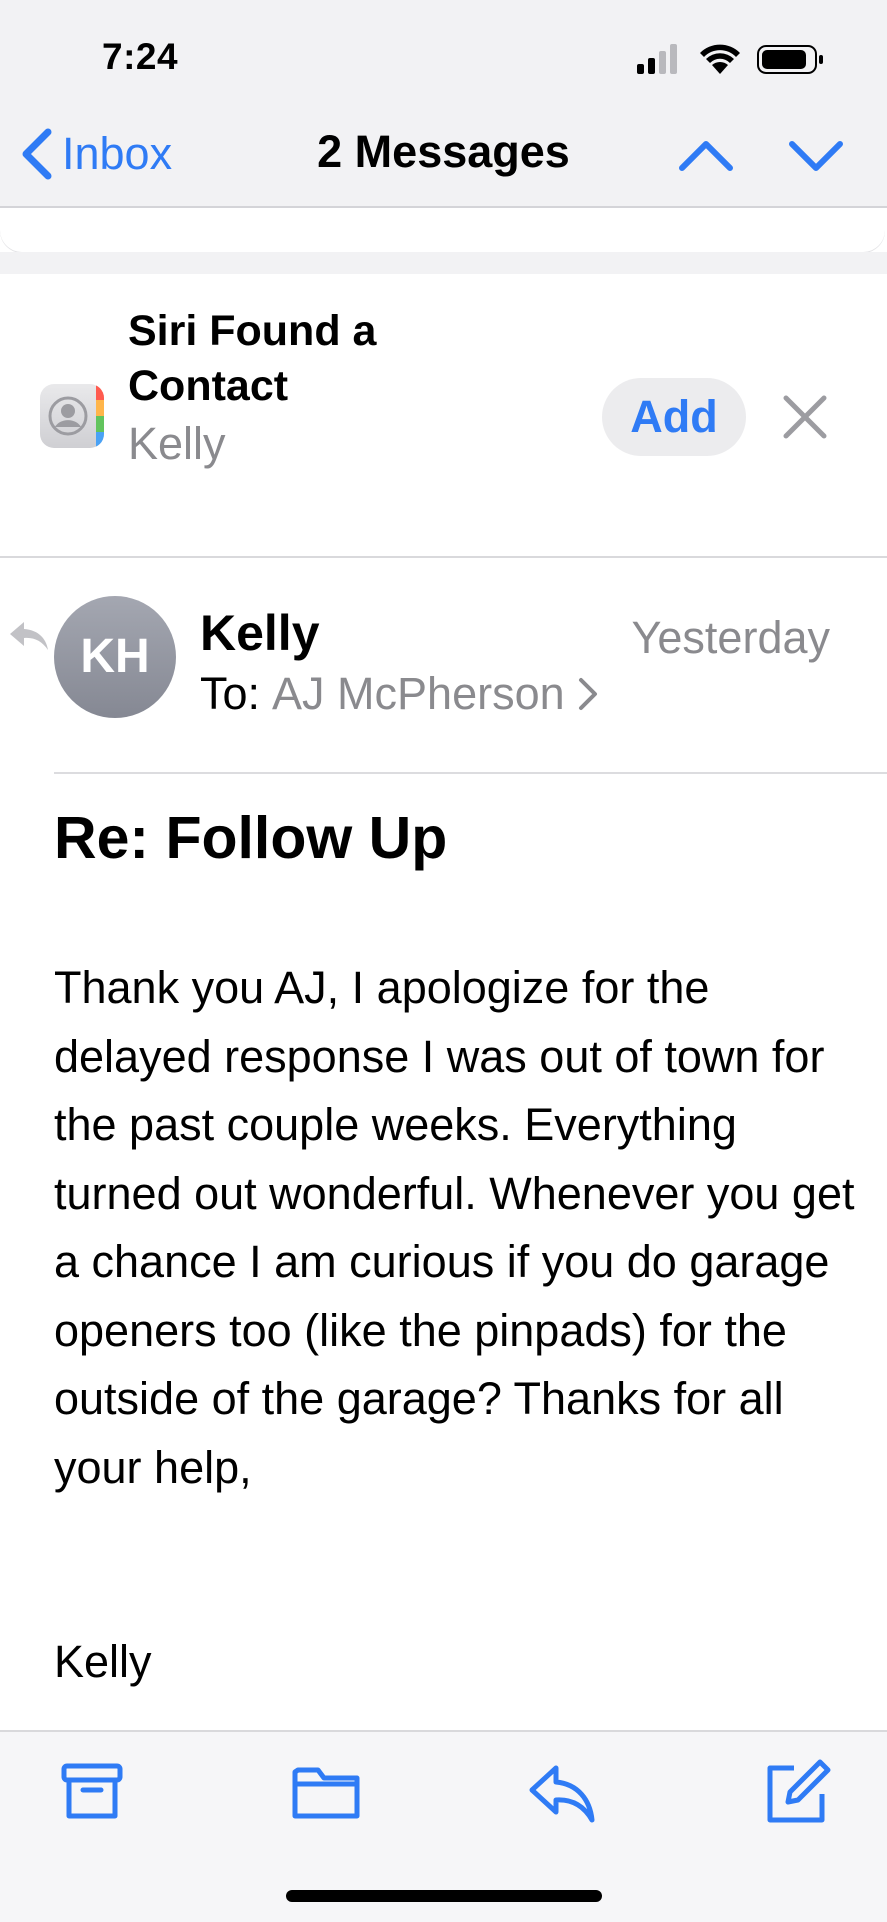 The height and width of the screenshot is (1922, 887). I want to click on message-subject: Re: Follow Up, so click(251, 838).